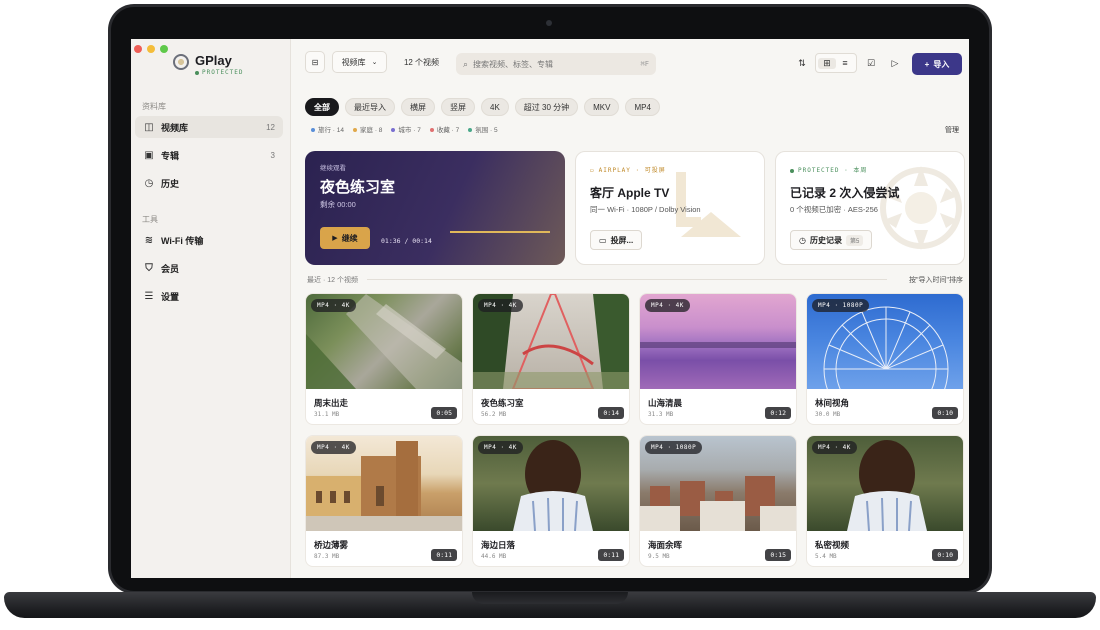 The image size is (1100, 630). What do you see at coordinates (718, 501) in the screenshot?
I see `video-card: MP4 · 1080P 0:15 海面余晖 9.5 MB` at bounding box center [718, 501].